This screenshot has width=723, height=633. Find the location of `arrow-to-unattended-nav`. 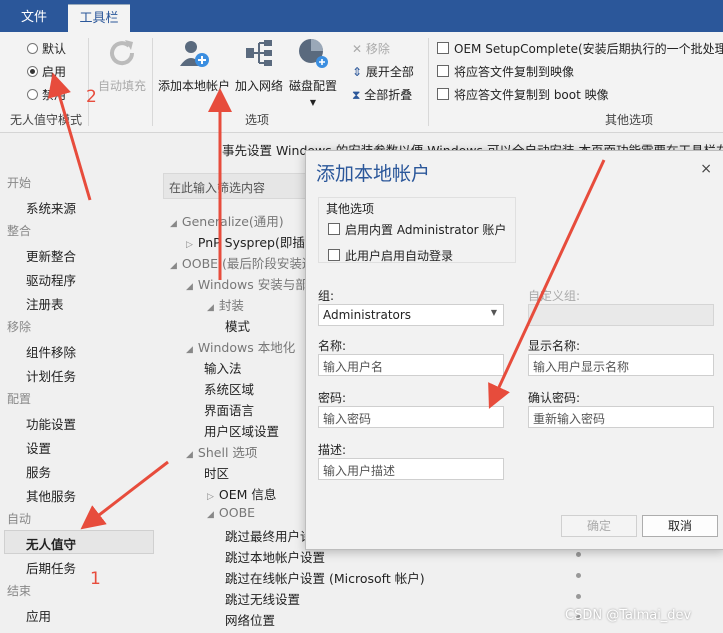

arrow-to-unattended-nav is located at coordinates (124, 495).